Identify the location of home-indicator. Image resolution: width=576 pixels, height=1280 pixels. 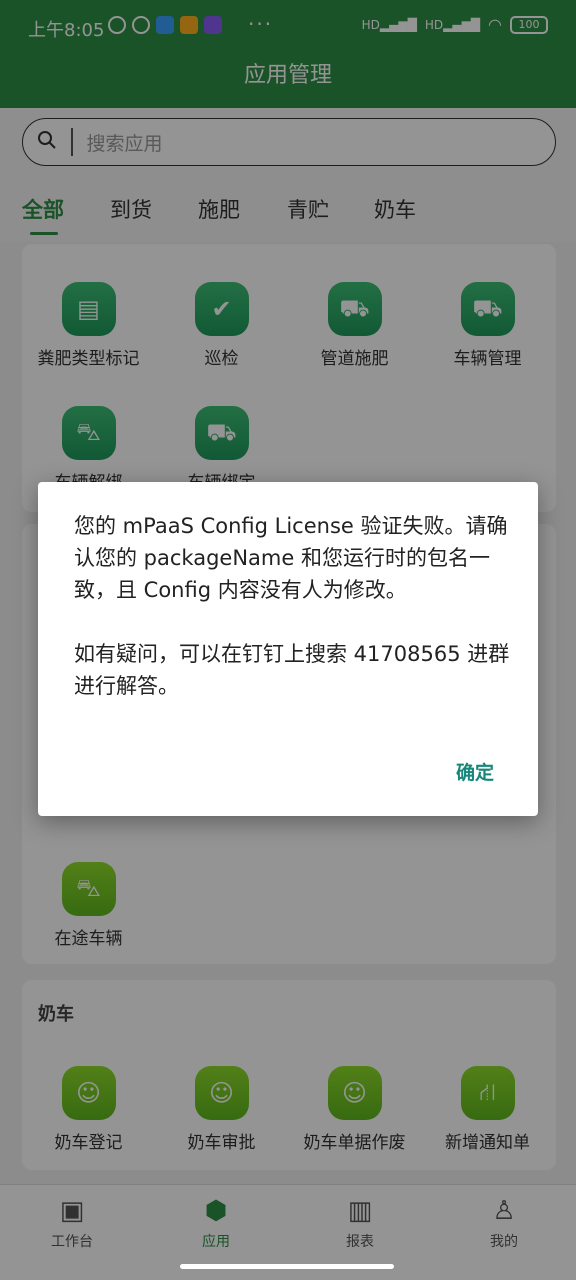
(287, 1266).